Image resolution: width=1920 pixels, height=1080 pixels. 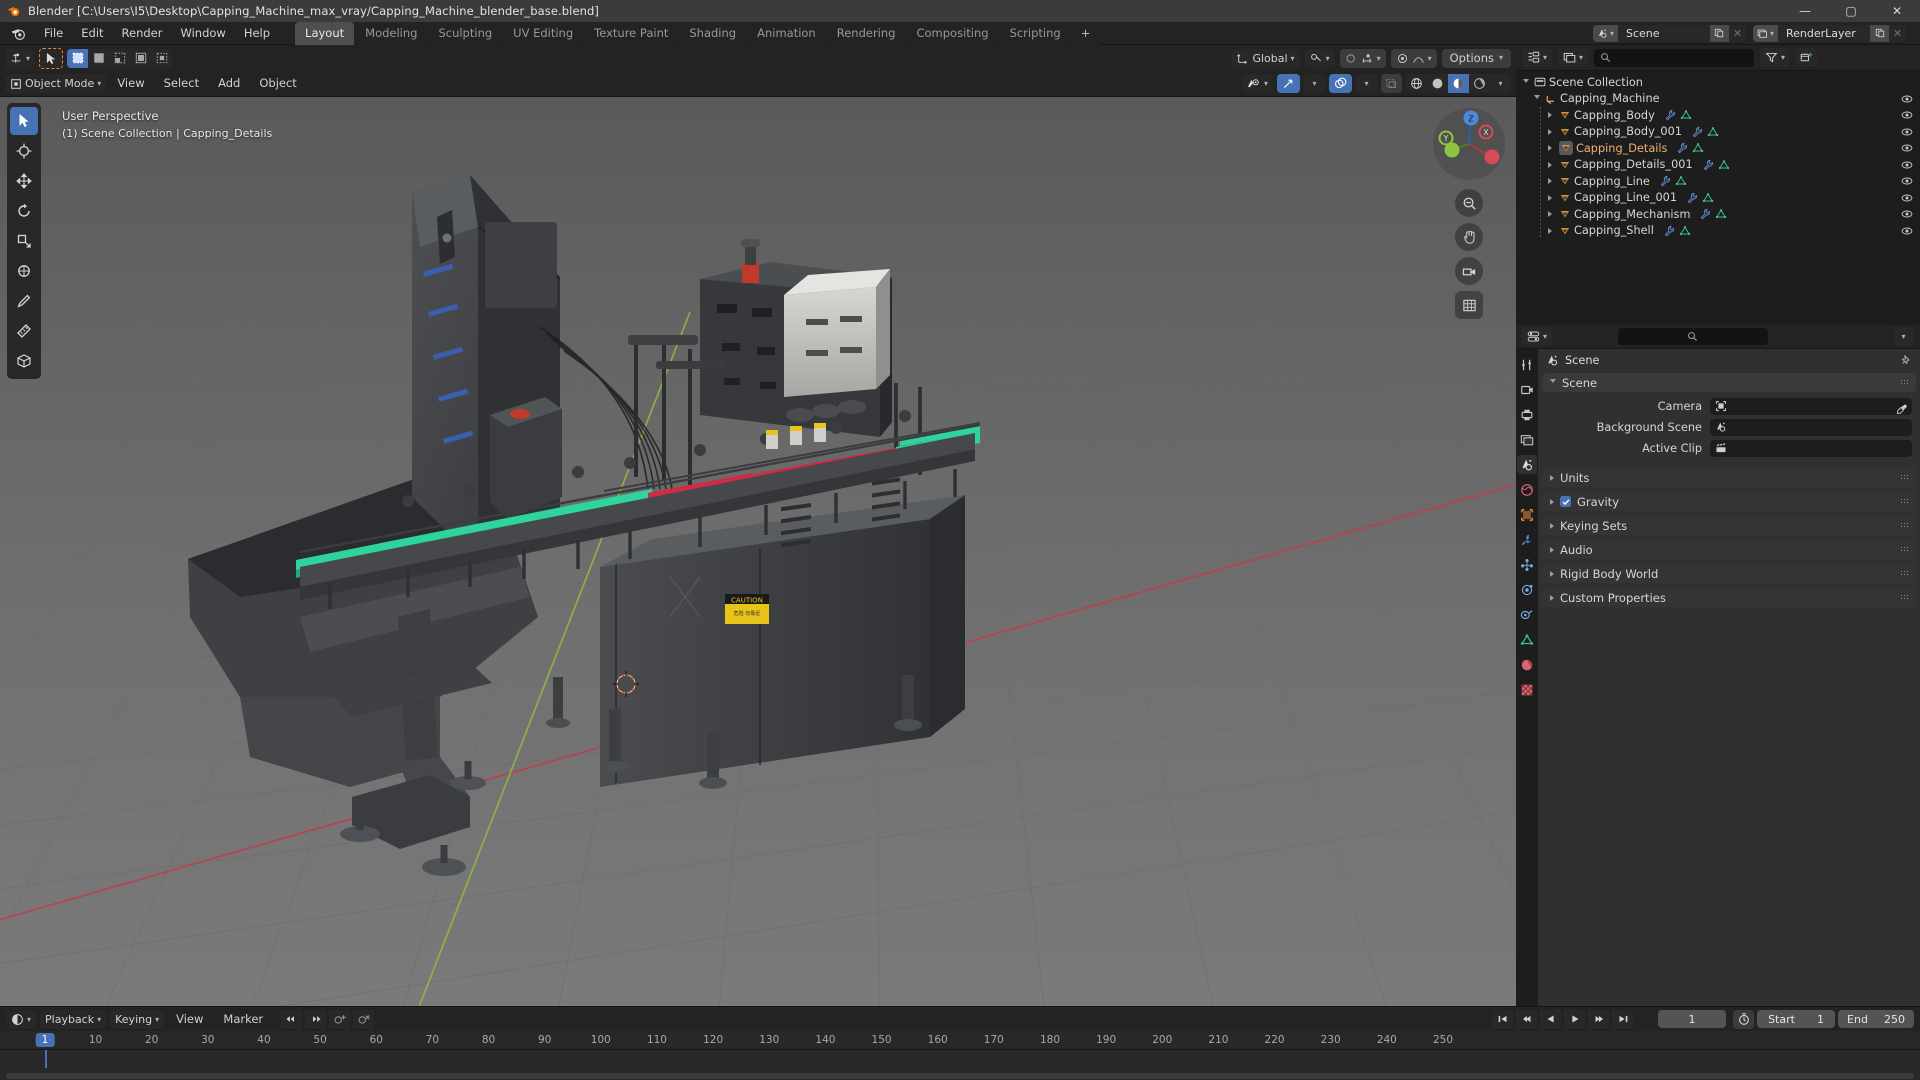 What do you see at coordinates (1805, 11) in the screenshot?
I see `minimize-button: —` at bounding box center [1805, 11].